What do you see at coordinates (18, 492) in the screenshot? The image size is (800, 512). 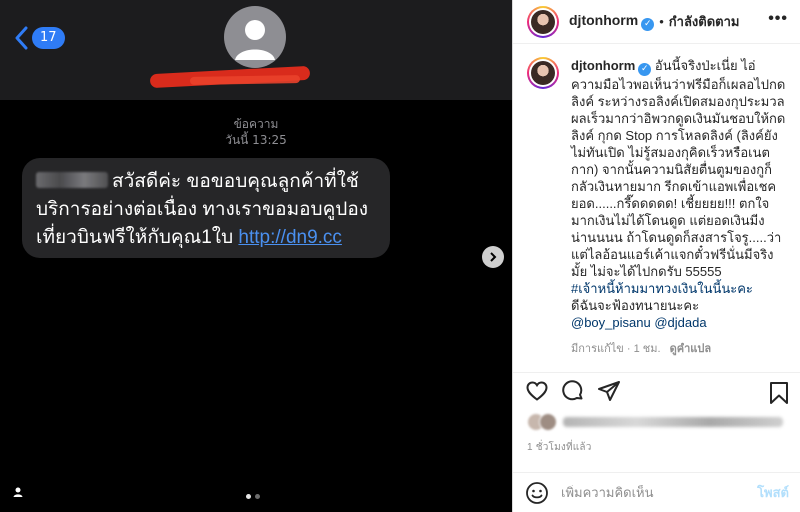 I see `user-tag-icon` at bounding box center [18, 492].